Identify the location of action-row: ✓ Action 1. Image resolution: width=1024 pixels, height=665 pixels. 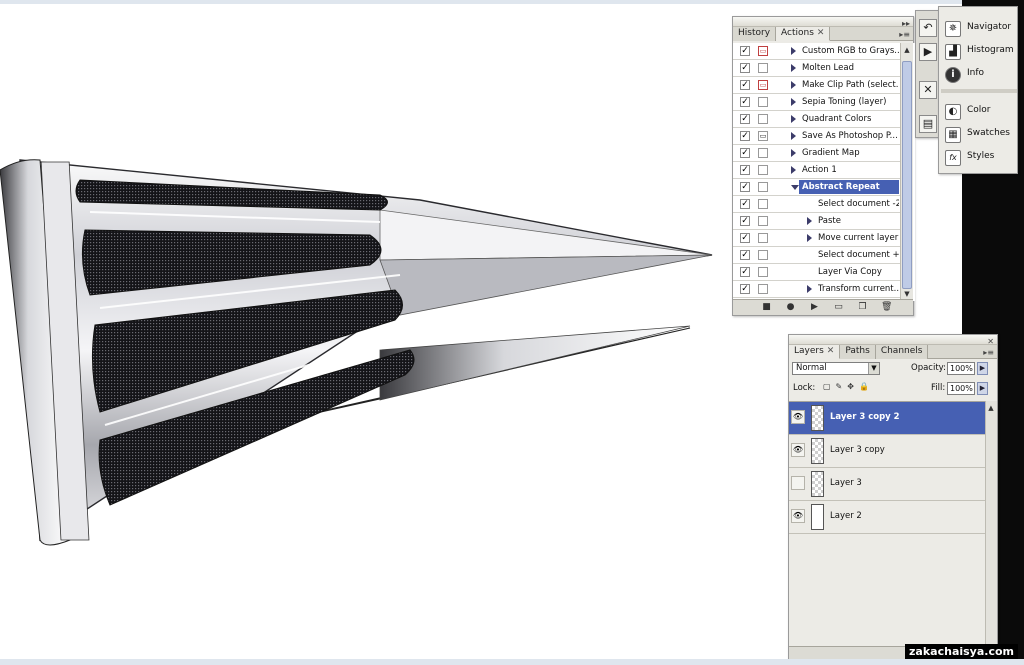
(817, 170).